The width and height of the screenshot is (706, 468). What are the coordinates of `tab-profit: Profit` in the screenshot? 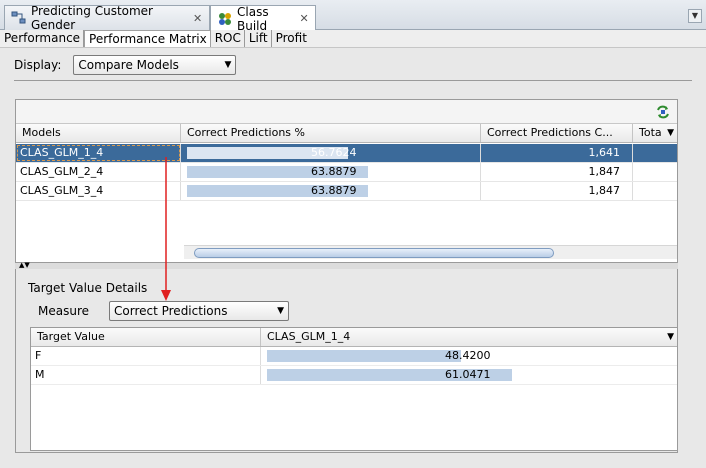 It's located at (291, 38).